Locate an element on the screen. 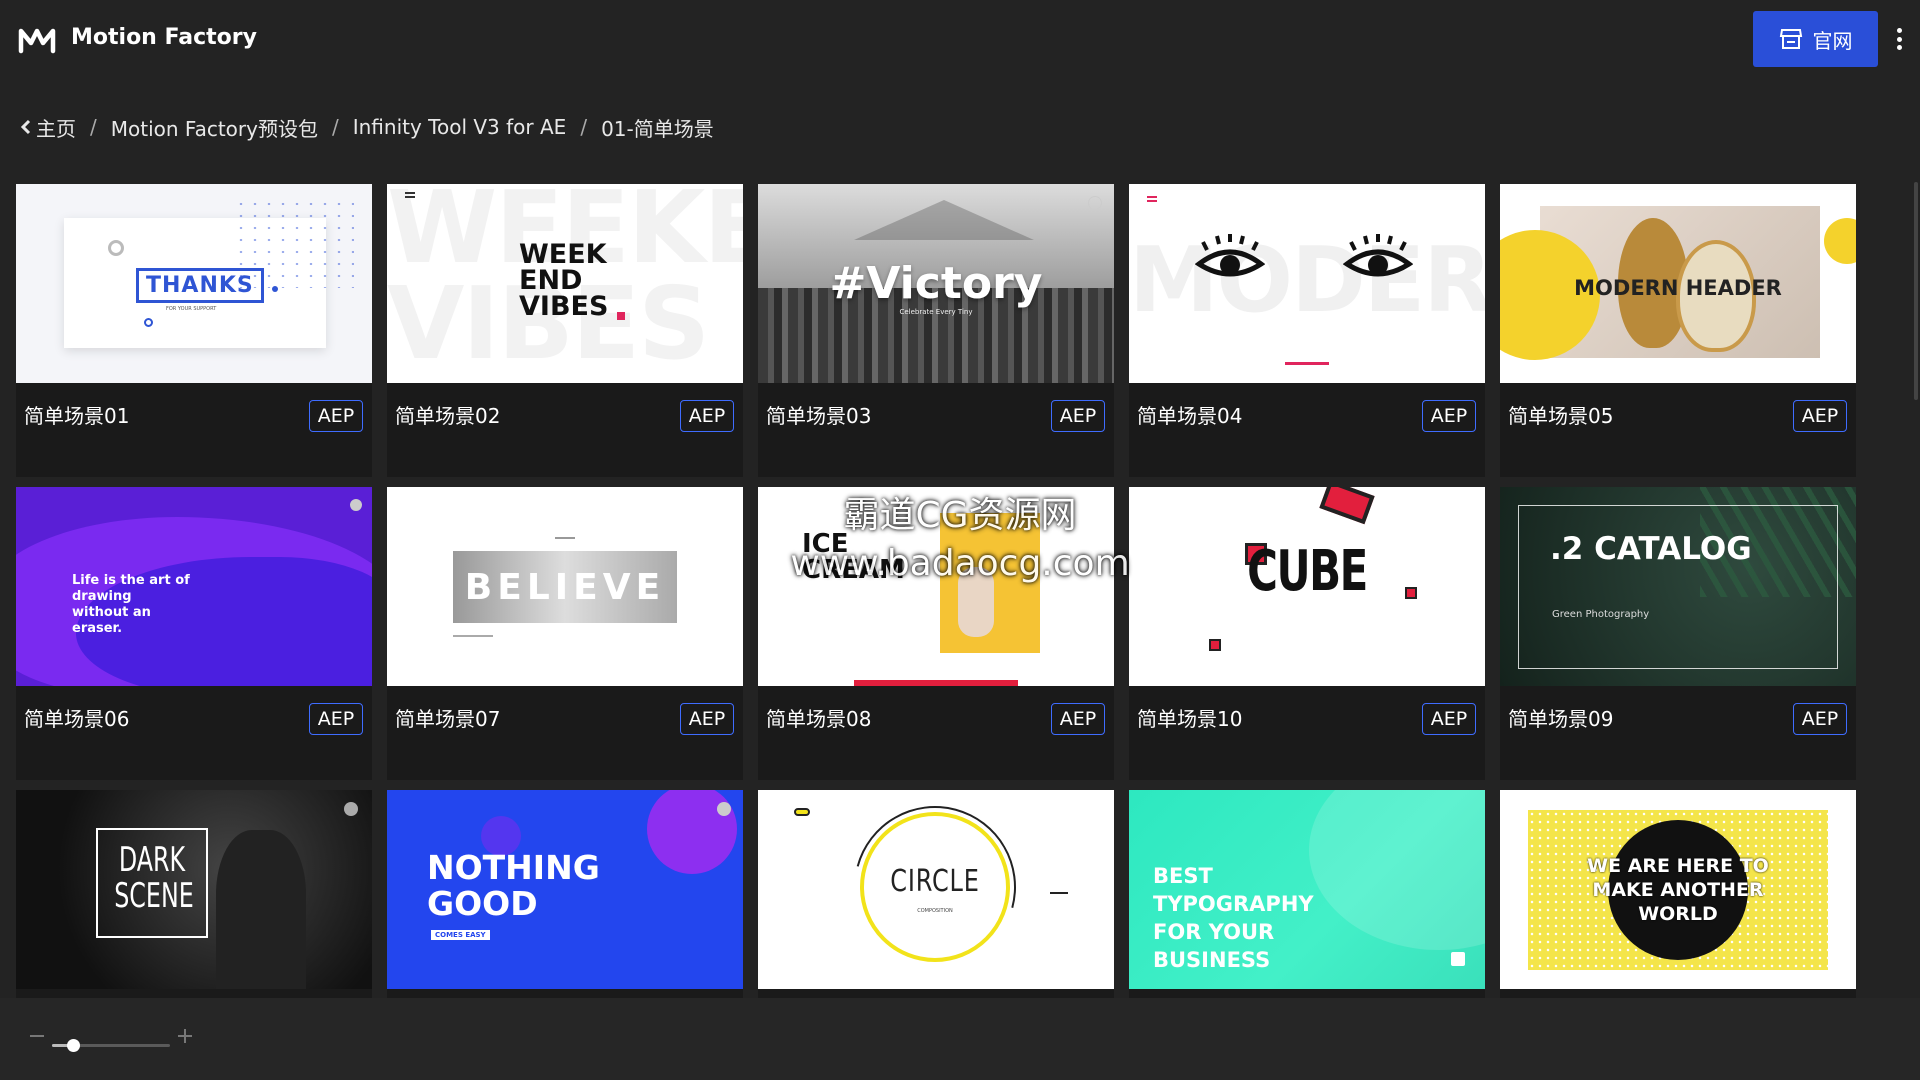 The height and width of the screenshot is (1080, 1920). asset-thumbnail: DARK SCENE is located at coordinates (194, 889).